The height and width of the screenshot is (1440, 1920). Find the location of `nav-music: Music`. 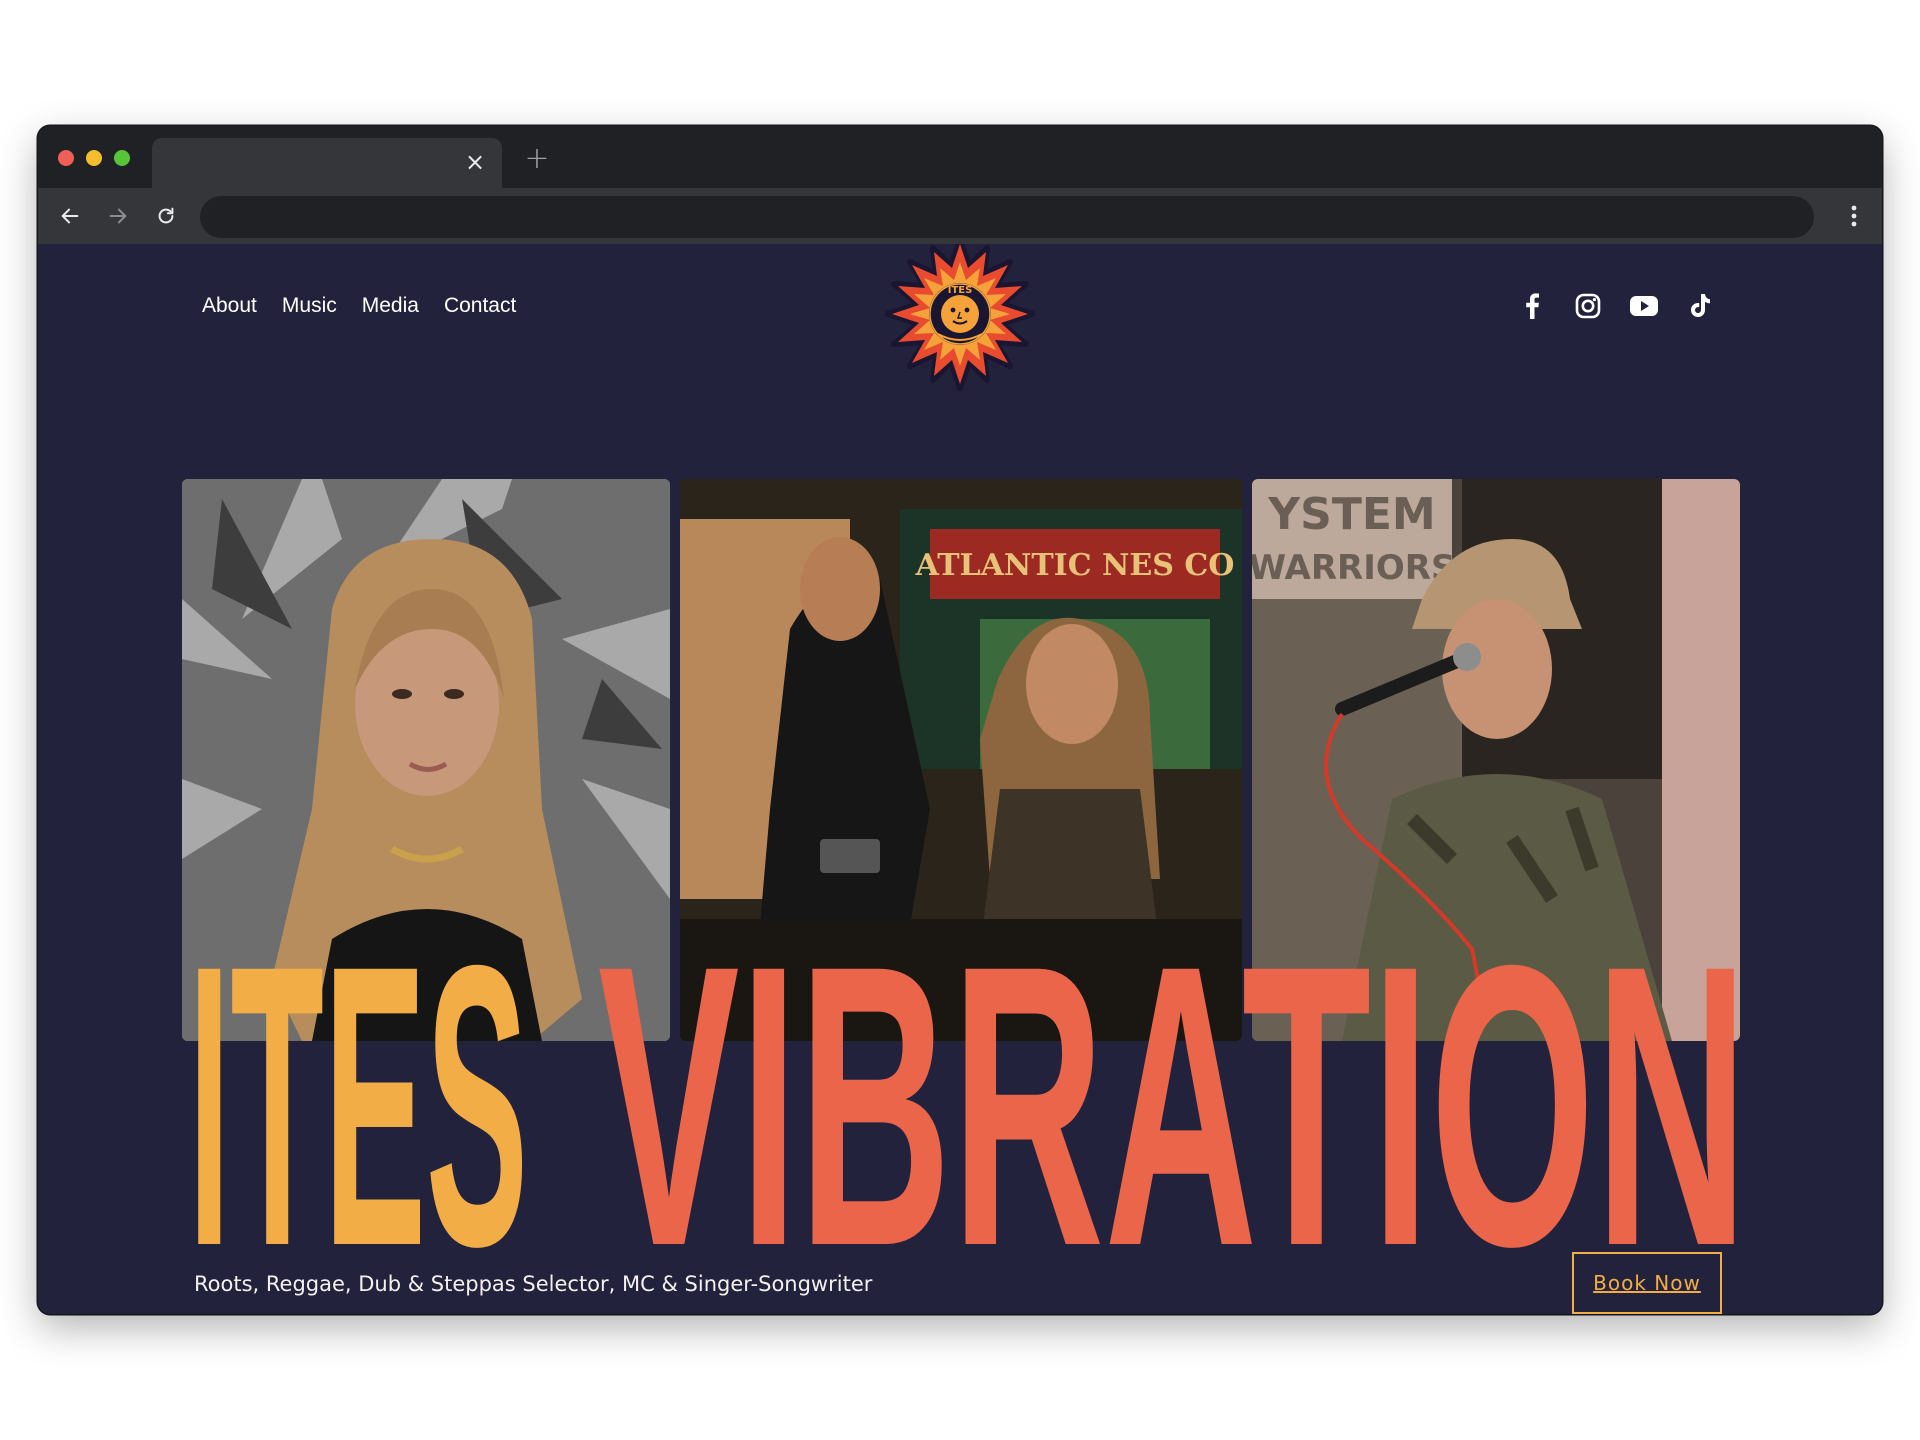

nav-music: Music is located at coordinates (309, 306).